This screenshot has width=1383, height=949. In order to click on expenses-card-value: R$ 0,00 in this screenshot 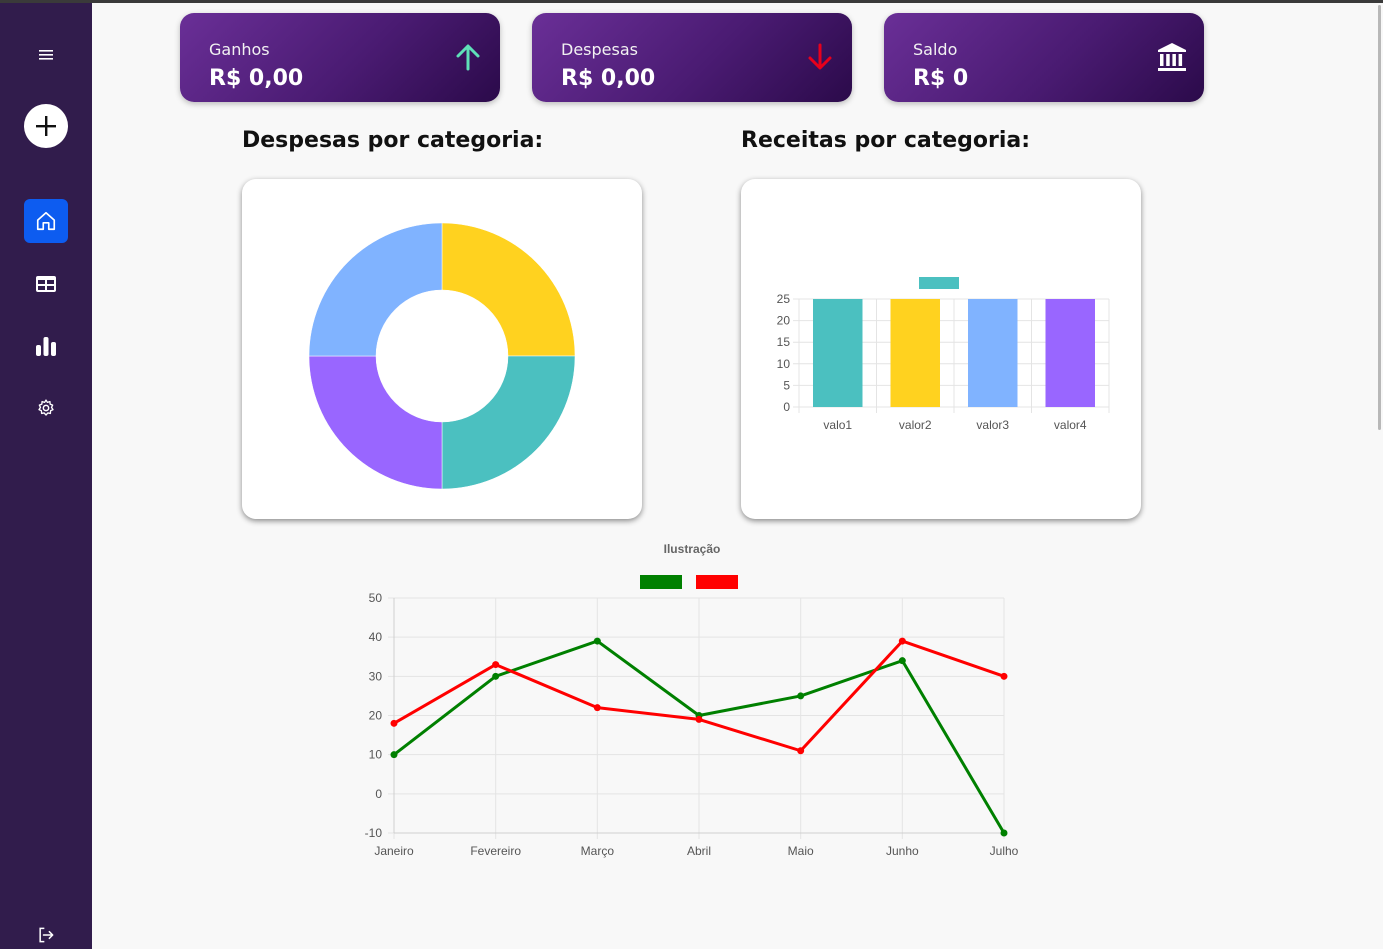, I will do `click(608, 78)`.